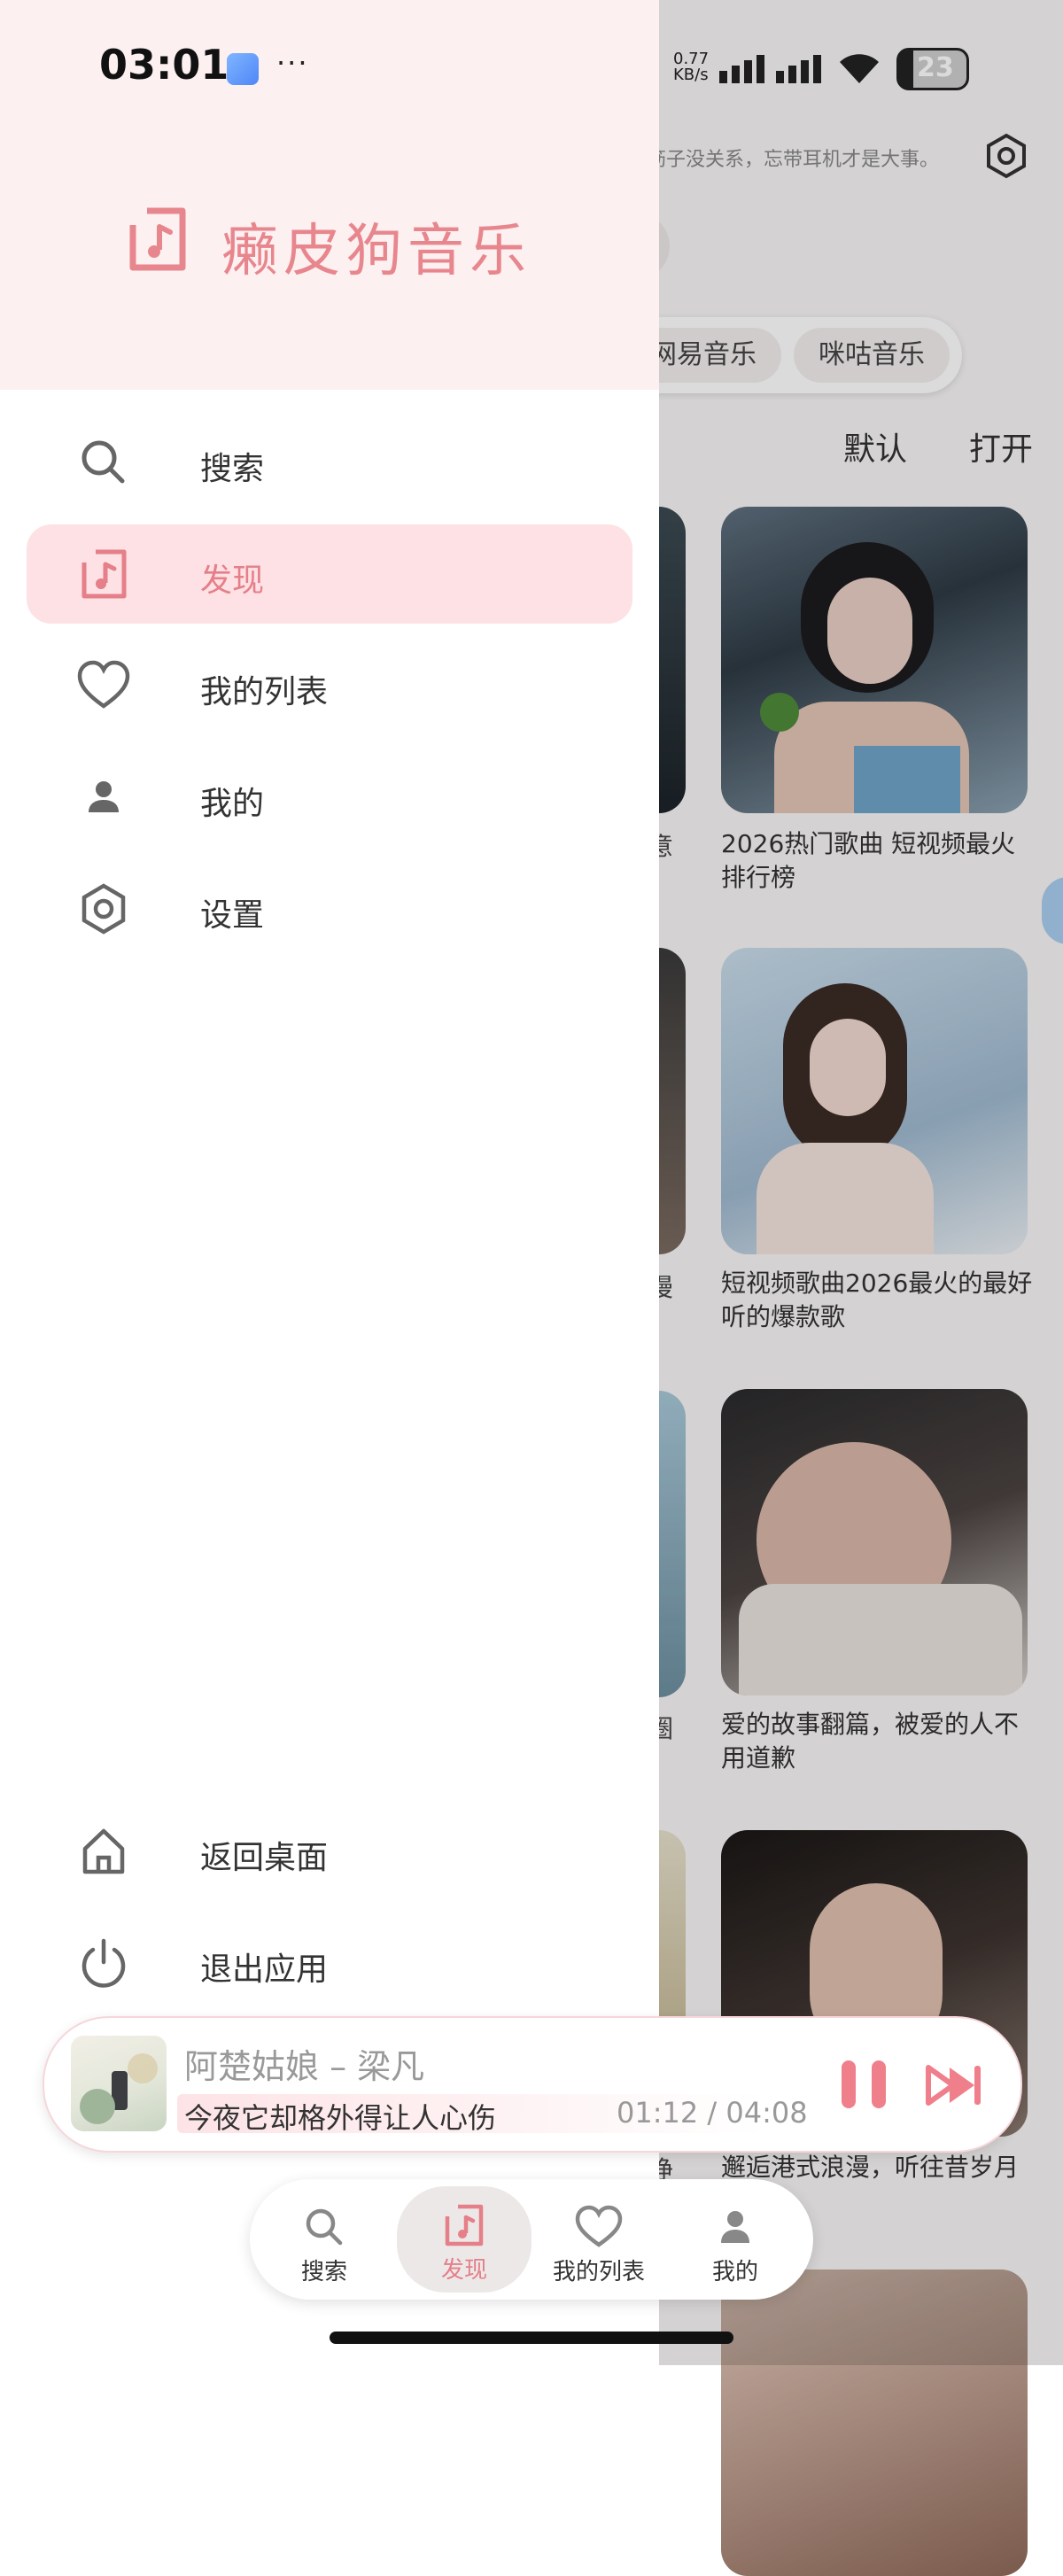 Image resolution: width=1063 pixels, height=2576 pixels. I want to click on home-icon, so click(103, 1851).